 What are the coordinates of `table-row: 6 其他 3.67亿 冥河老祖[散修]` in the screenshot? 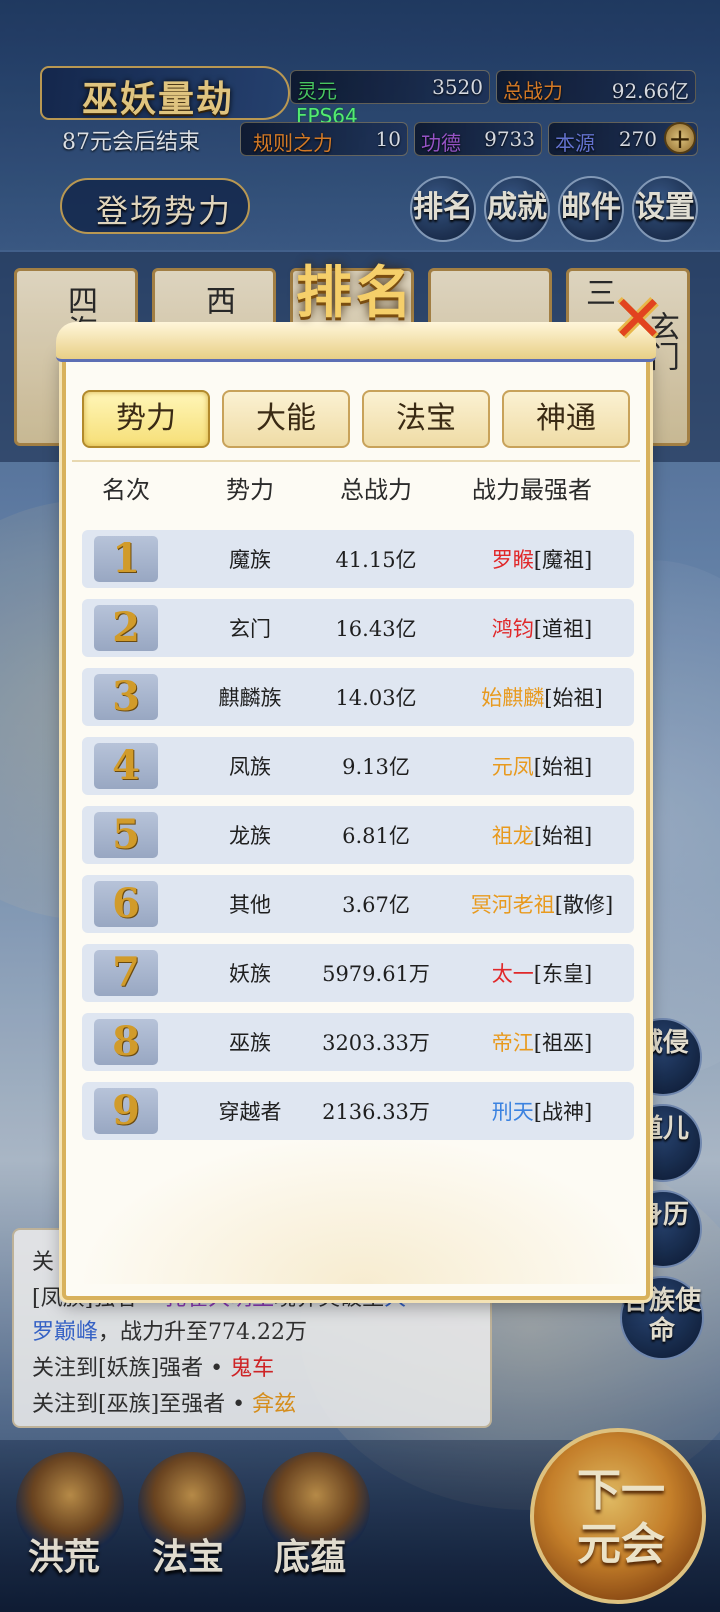 It's located at (358, 904).